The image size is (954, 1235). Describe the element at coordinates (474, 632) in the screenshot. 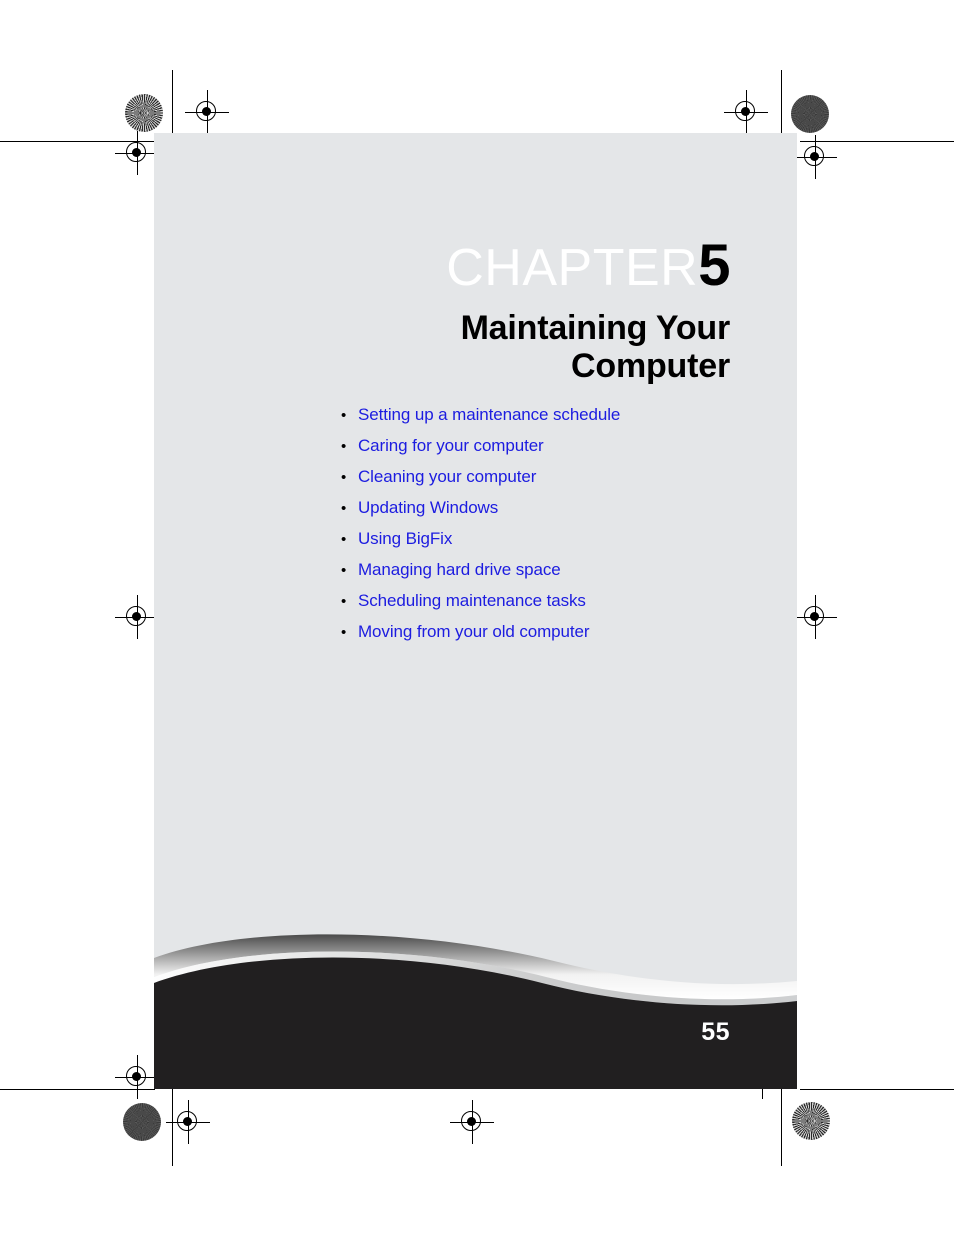

I see `topic-link: Moving from your old computer` at that location.